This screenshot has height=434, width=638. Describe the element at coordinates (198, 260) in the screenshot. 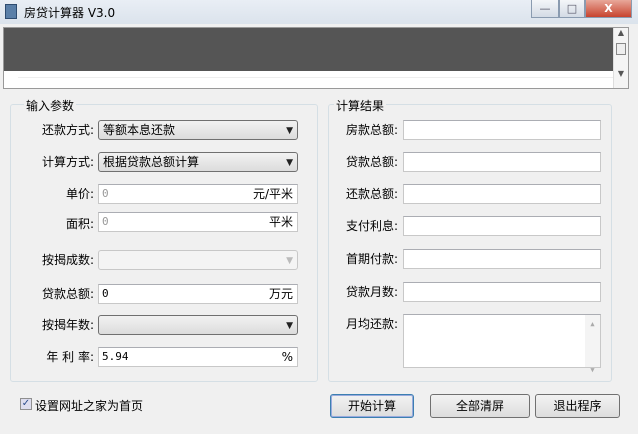

I see `mortgage-ratio-select: ▼` at that location.